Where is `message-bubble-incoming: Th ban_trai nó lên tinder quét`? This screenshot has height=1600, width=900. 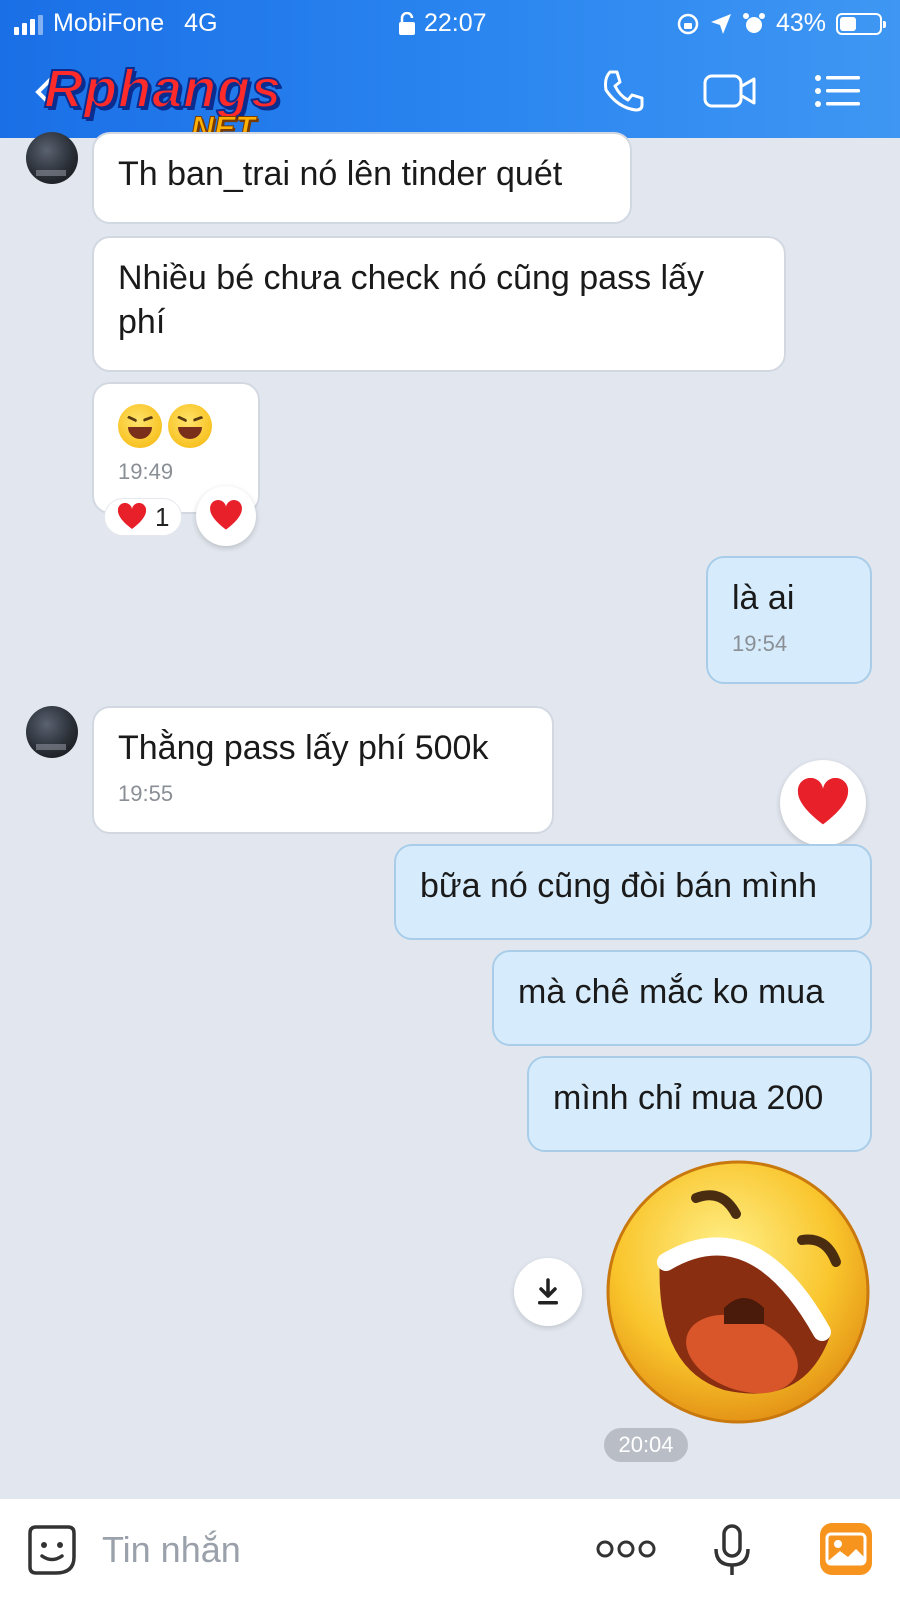 message-bubble-incoming: Th ban_trai nó lên tinder quét is located at coordinates (362, 178).